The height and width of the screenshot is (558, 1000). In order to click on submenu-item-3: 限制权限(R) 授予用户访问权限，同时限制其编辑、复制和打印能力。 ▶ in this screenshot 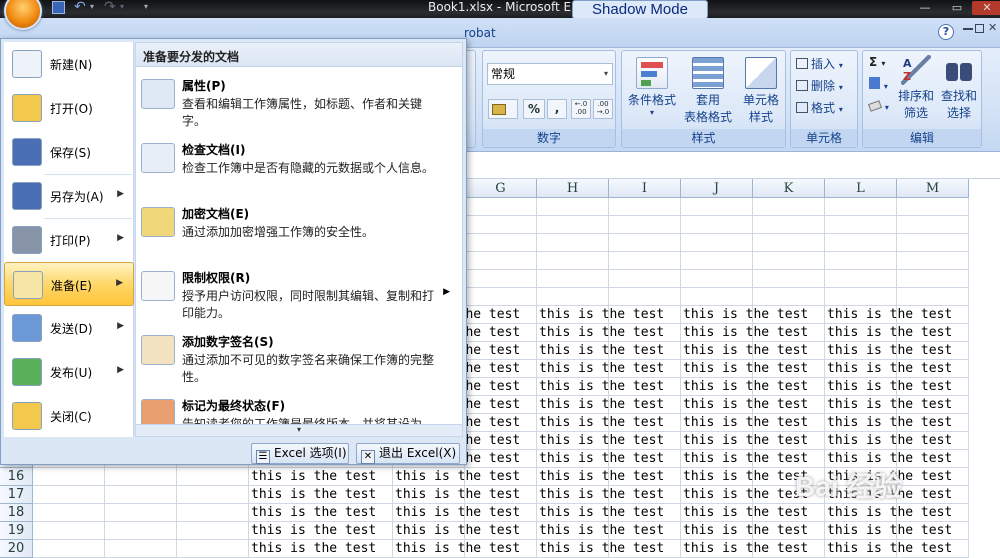, I will do `click(299, 300)`.